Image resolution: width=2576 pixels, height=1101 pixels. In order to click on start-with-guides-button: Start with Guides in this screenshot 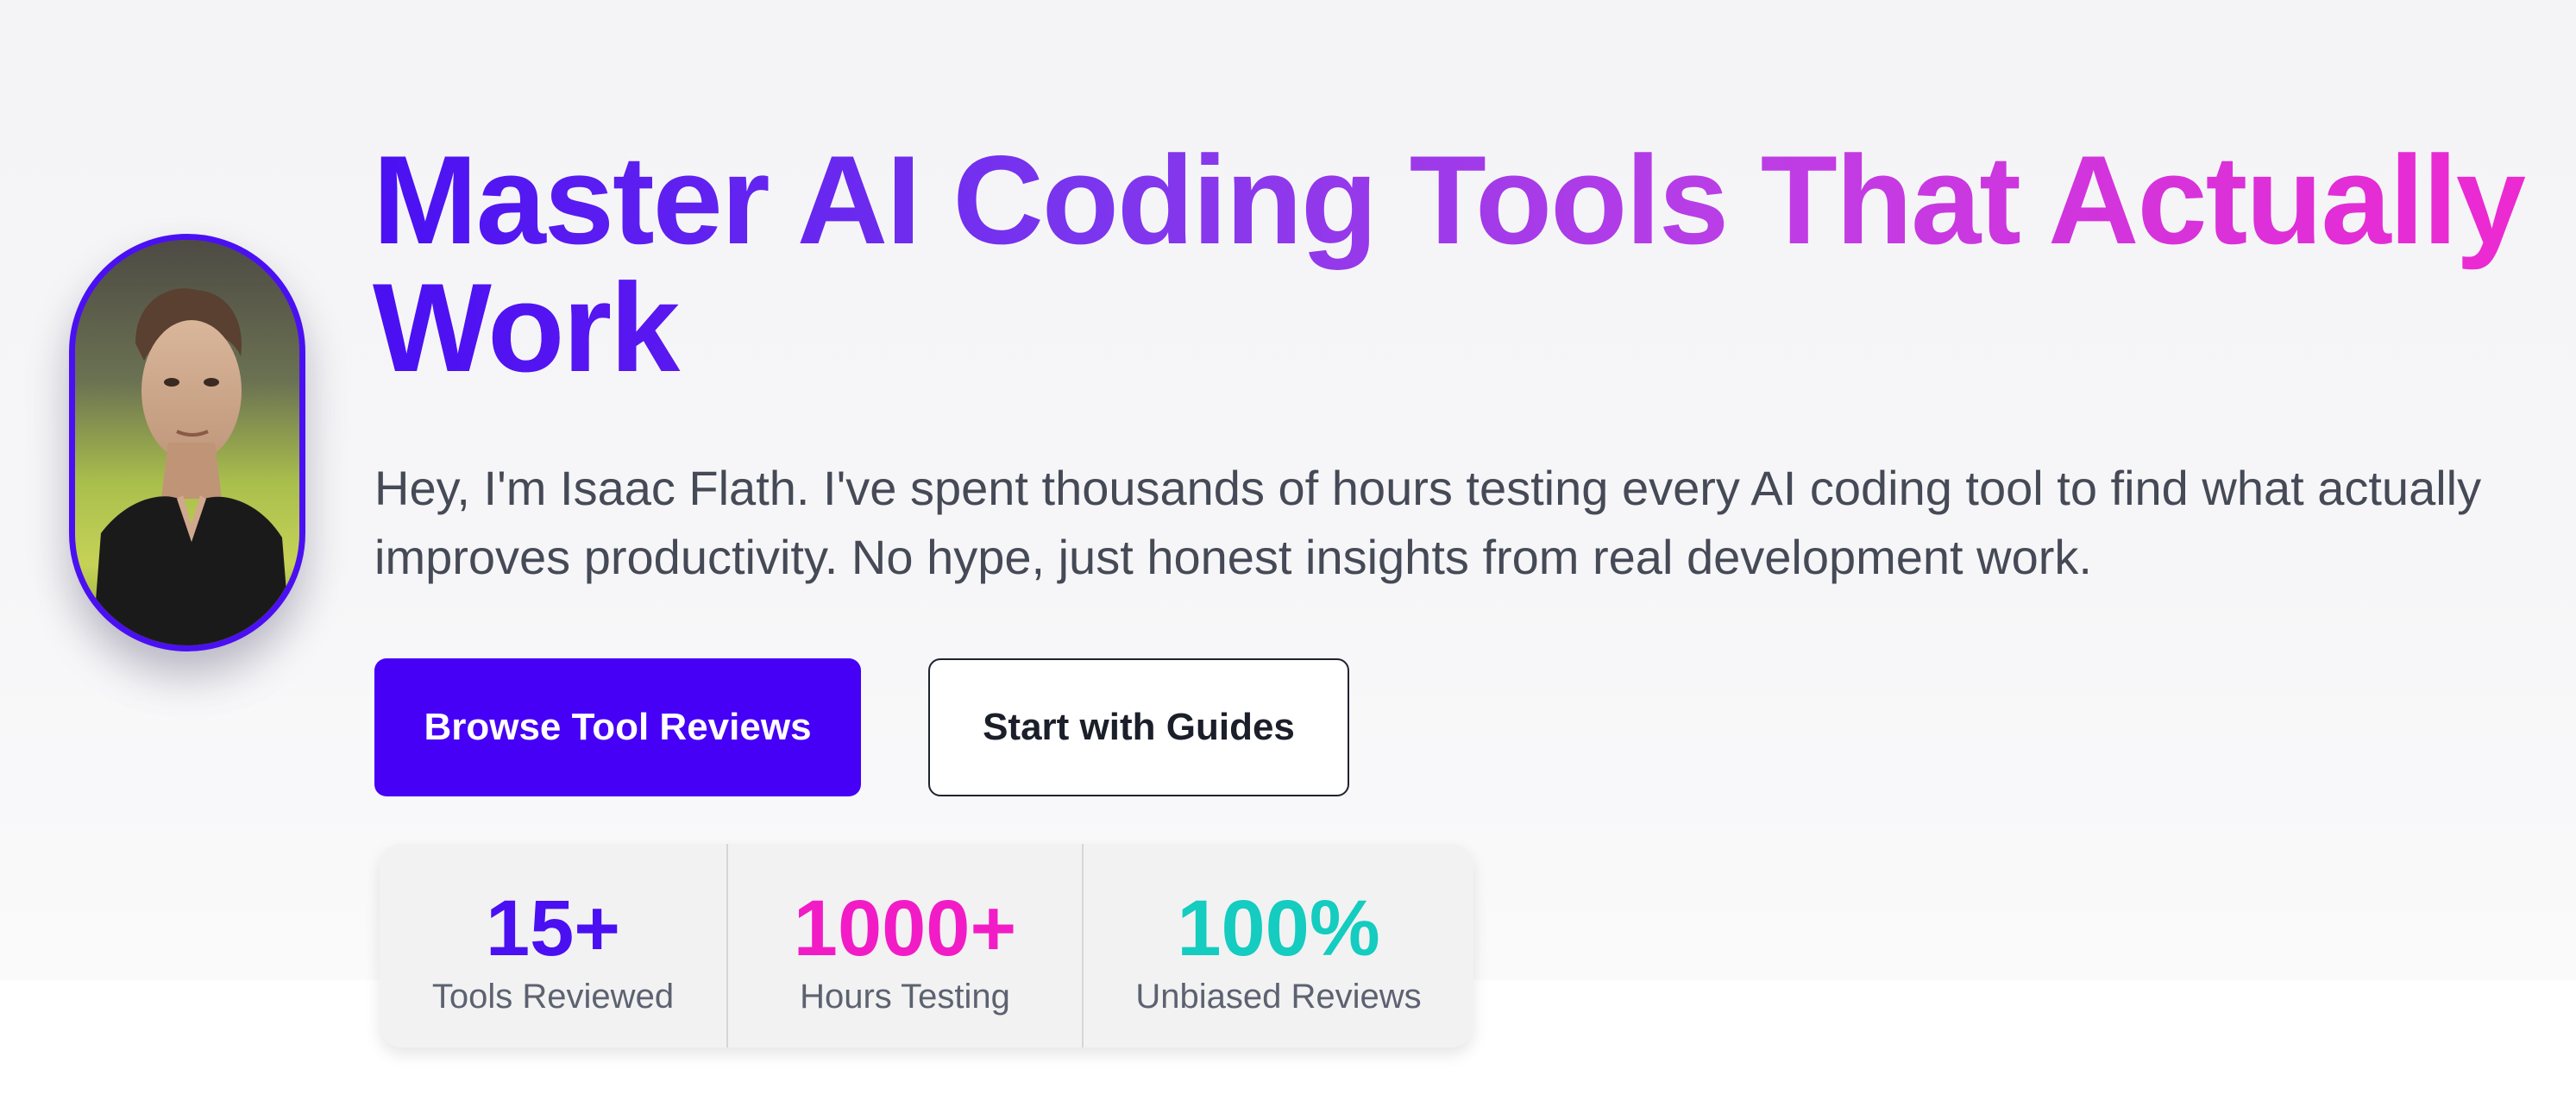, I will do `click(1138, 727)`.